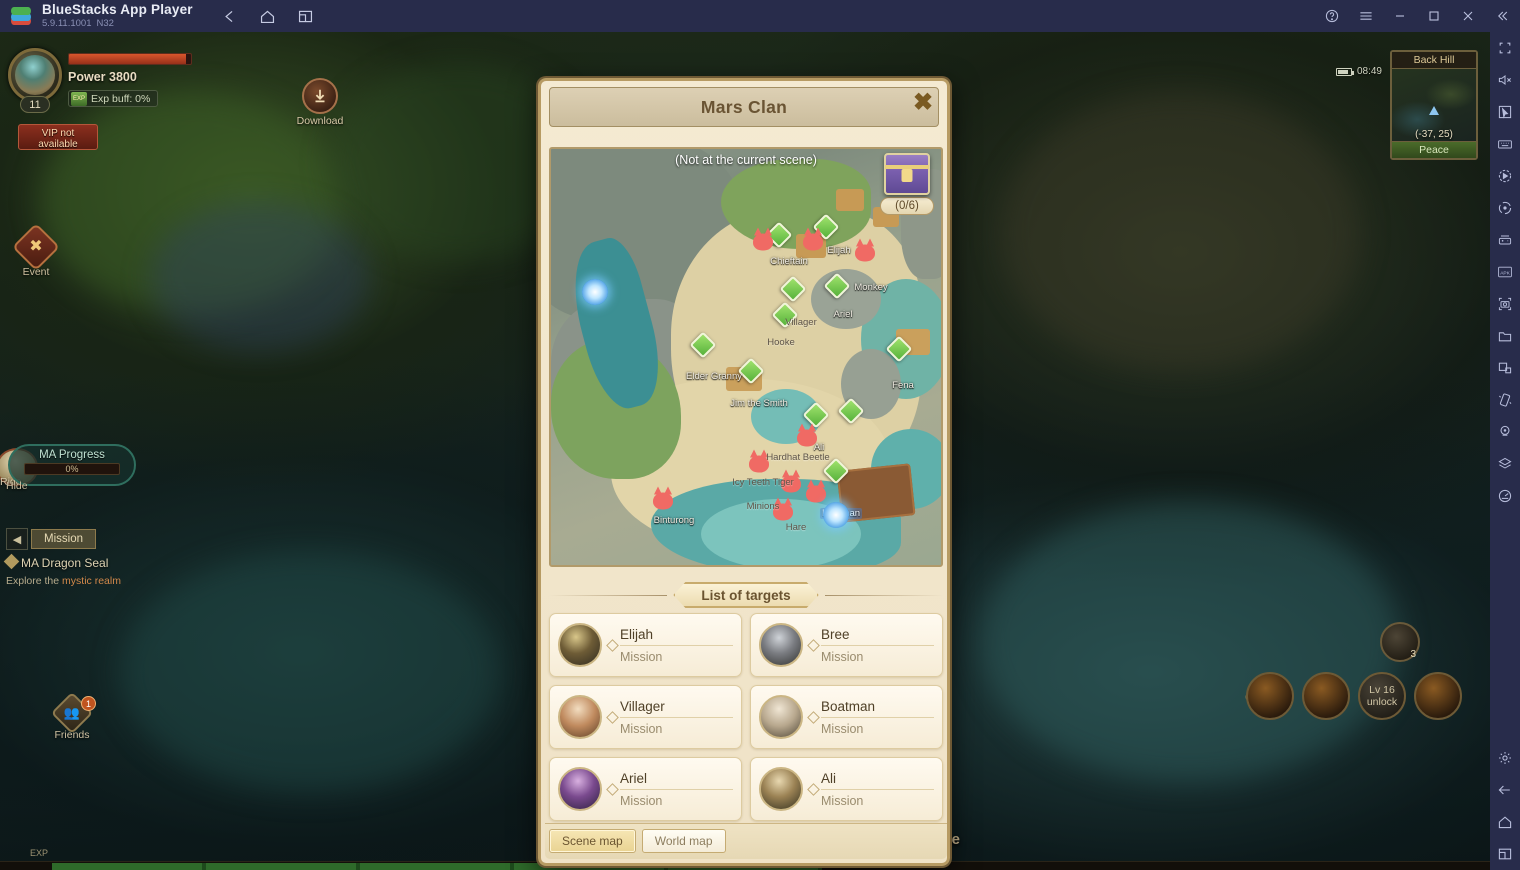 This screenshot has width=1520, height=870. What do you see at coordinates (260, 277) in the screenshot?
I see `foliage-blob` at bounding box center [260, 277].